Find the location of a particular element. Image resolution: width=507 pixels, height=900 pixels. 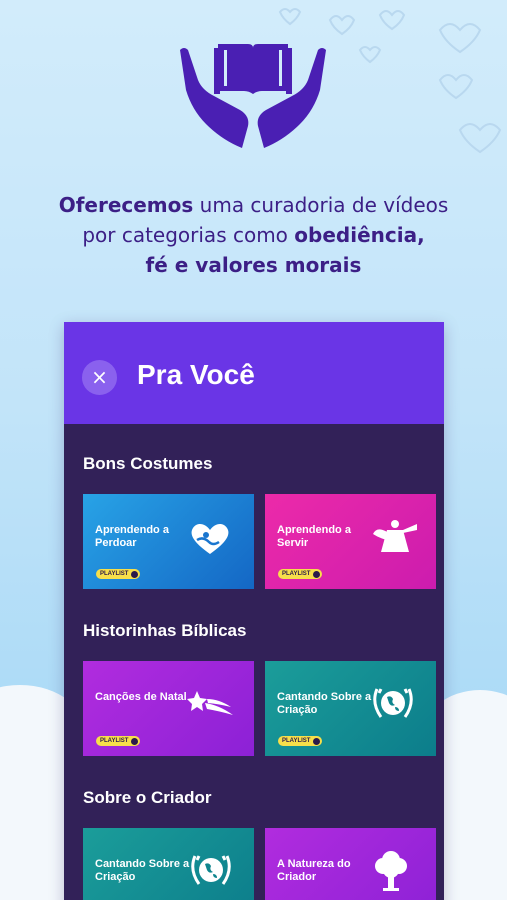

headline-text-2: por categorias como is located at coordinates (188, 235).